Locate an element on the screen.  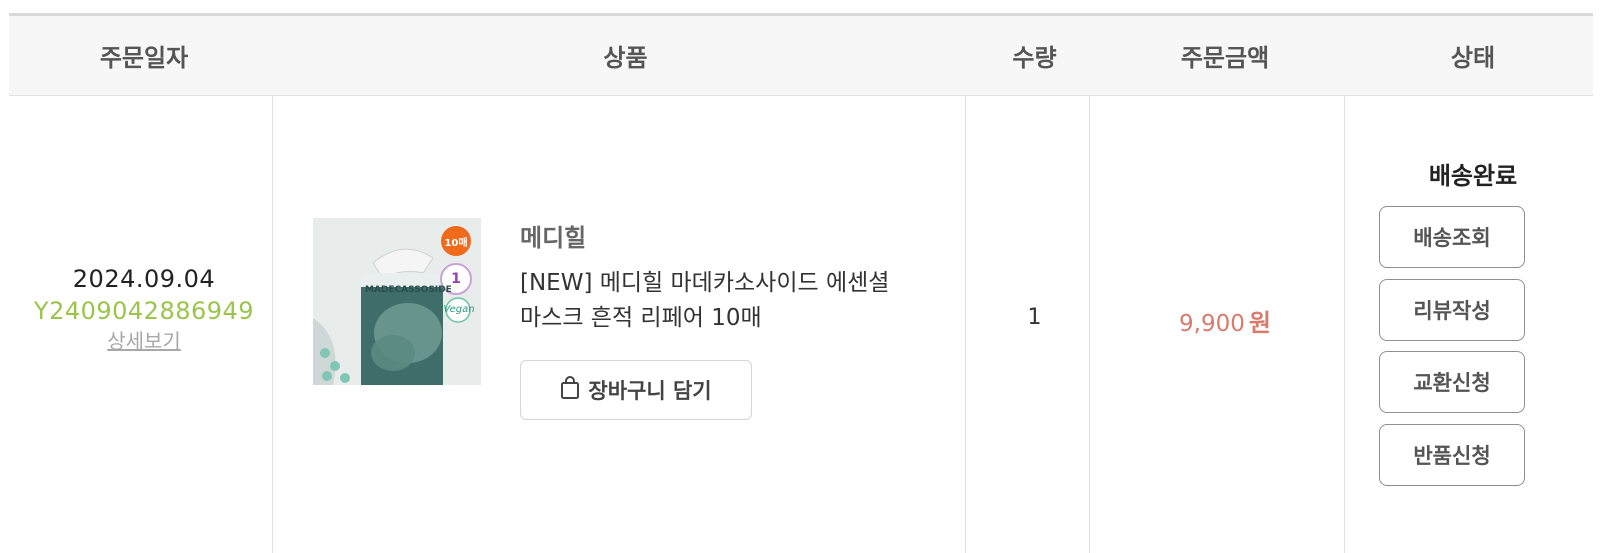
header-order-amount: 주문금액 is located at coordinates (1225, 58).